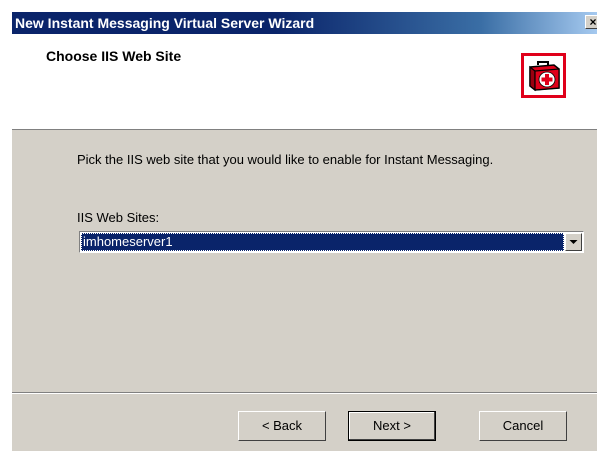 The width and height of the screenshot is (597, 452). Describe the element at coordinates (118, 217) in the screenshot. I see `iis-web-sites-label: IIS Web Sites:` at that location.